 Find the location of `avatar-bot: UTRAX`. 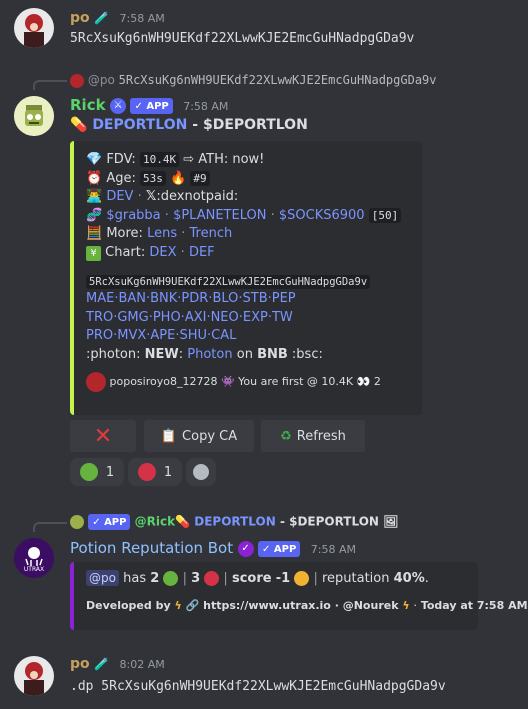

avatar-bot: UTRAX is located at coordinates (34, 558).